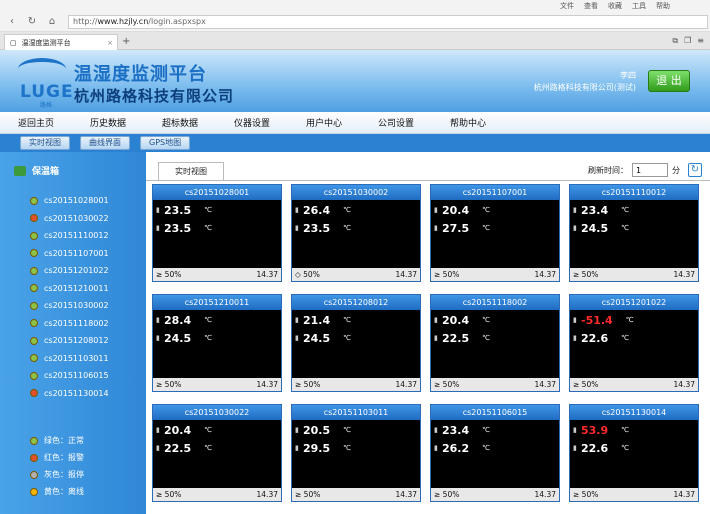 Image resolution: width=710 pixels, height=514 pixels. Describe the element at coordinates (324, 122) in the screenshot. I see `menu-item-user-center: 用户中心` at that location.